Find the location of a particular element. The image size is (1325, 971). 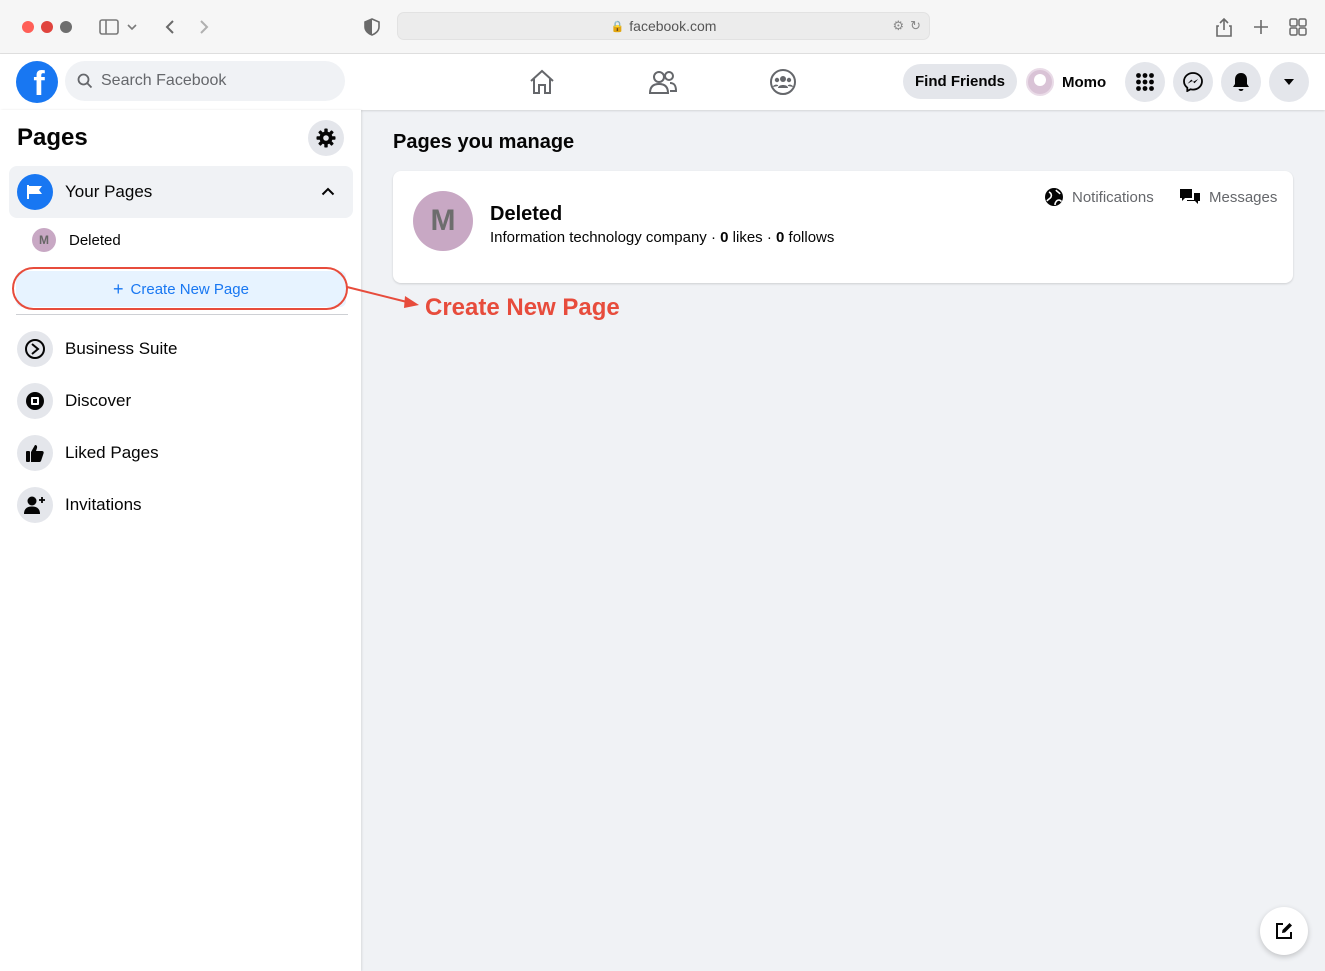

flag-icon is located at coordinates (35, 192).